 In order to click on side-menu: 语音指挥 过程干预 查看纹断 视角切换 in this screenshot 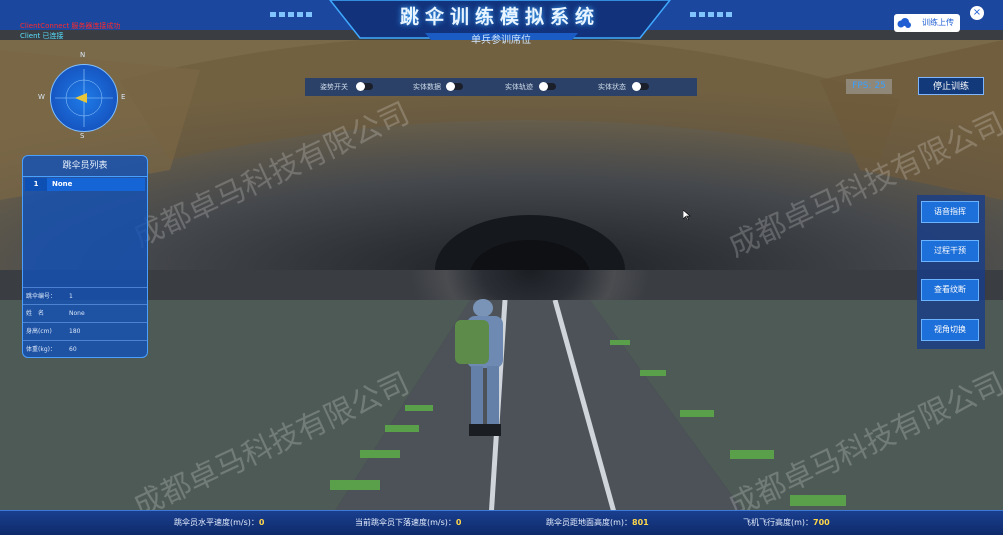, I will do `click(951, 272)`.